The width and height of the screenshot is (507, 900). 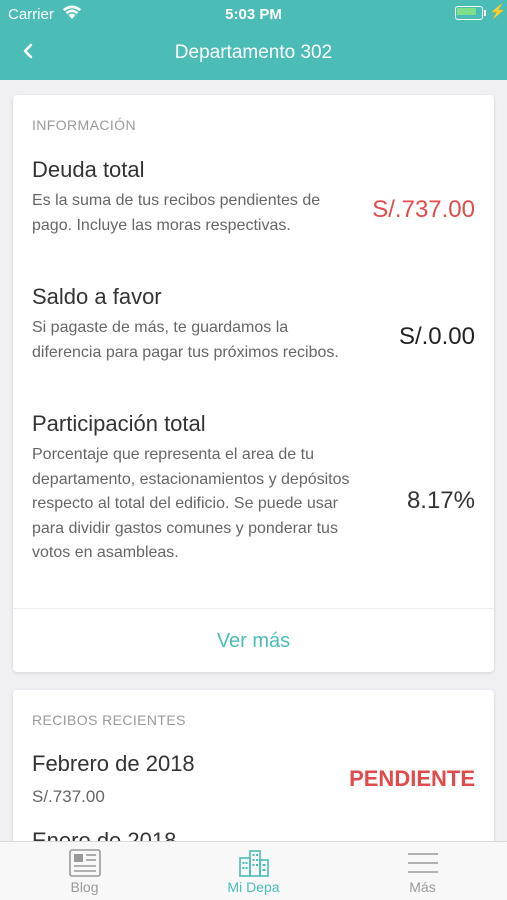 What do you see at coordinates (436, 336) in the screenshot?
I see `balance-value: S/.0.00` at bounding box center [436, 336].